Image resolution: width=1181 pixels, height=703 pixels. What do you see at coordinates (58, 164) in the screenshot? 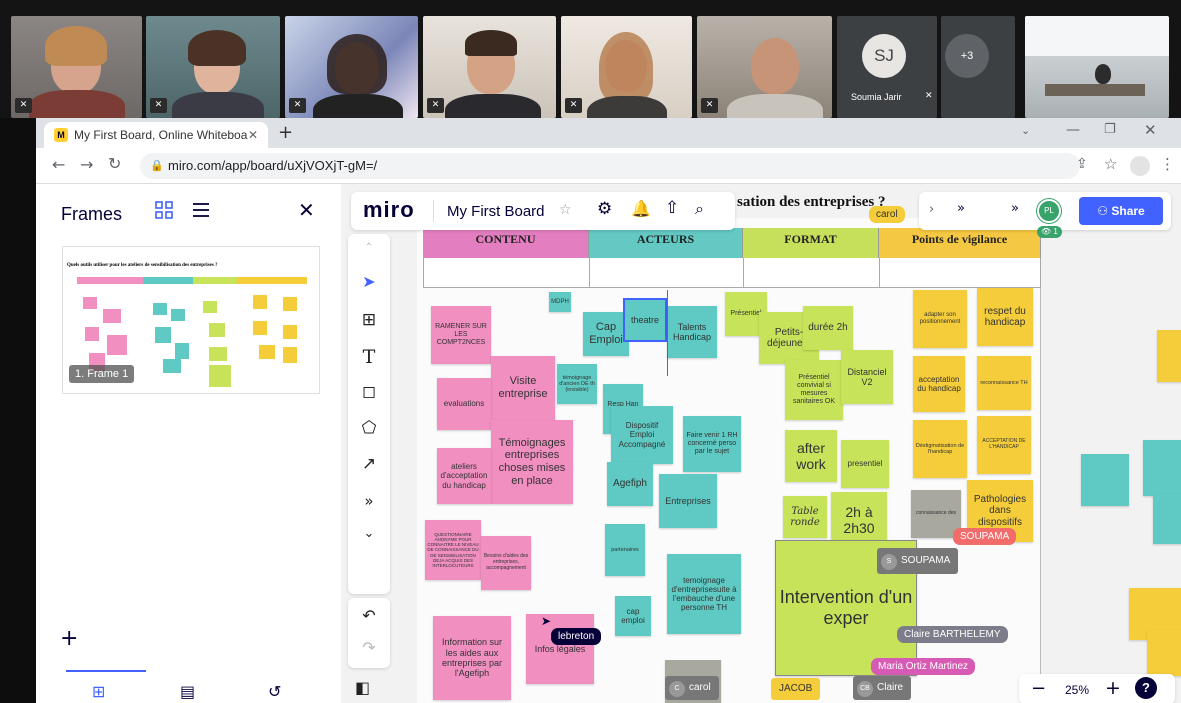
I see `back-icon: ←` at bounding box center [58, 164].